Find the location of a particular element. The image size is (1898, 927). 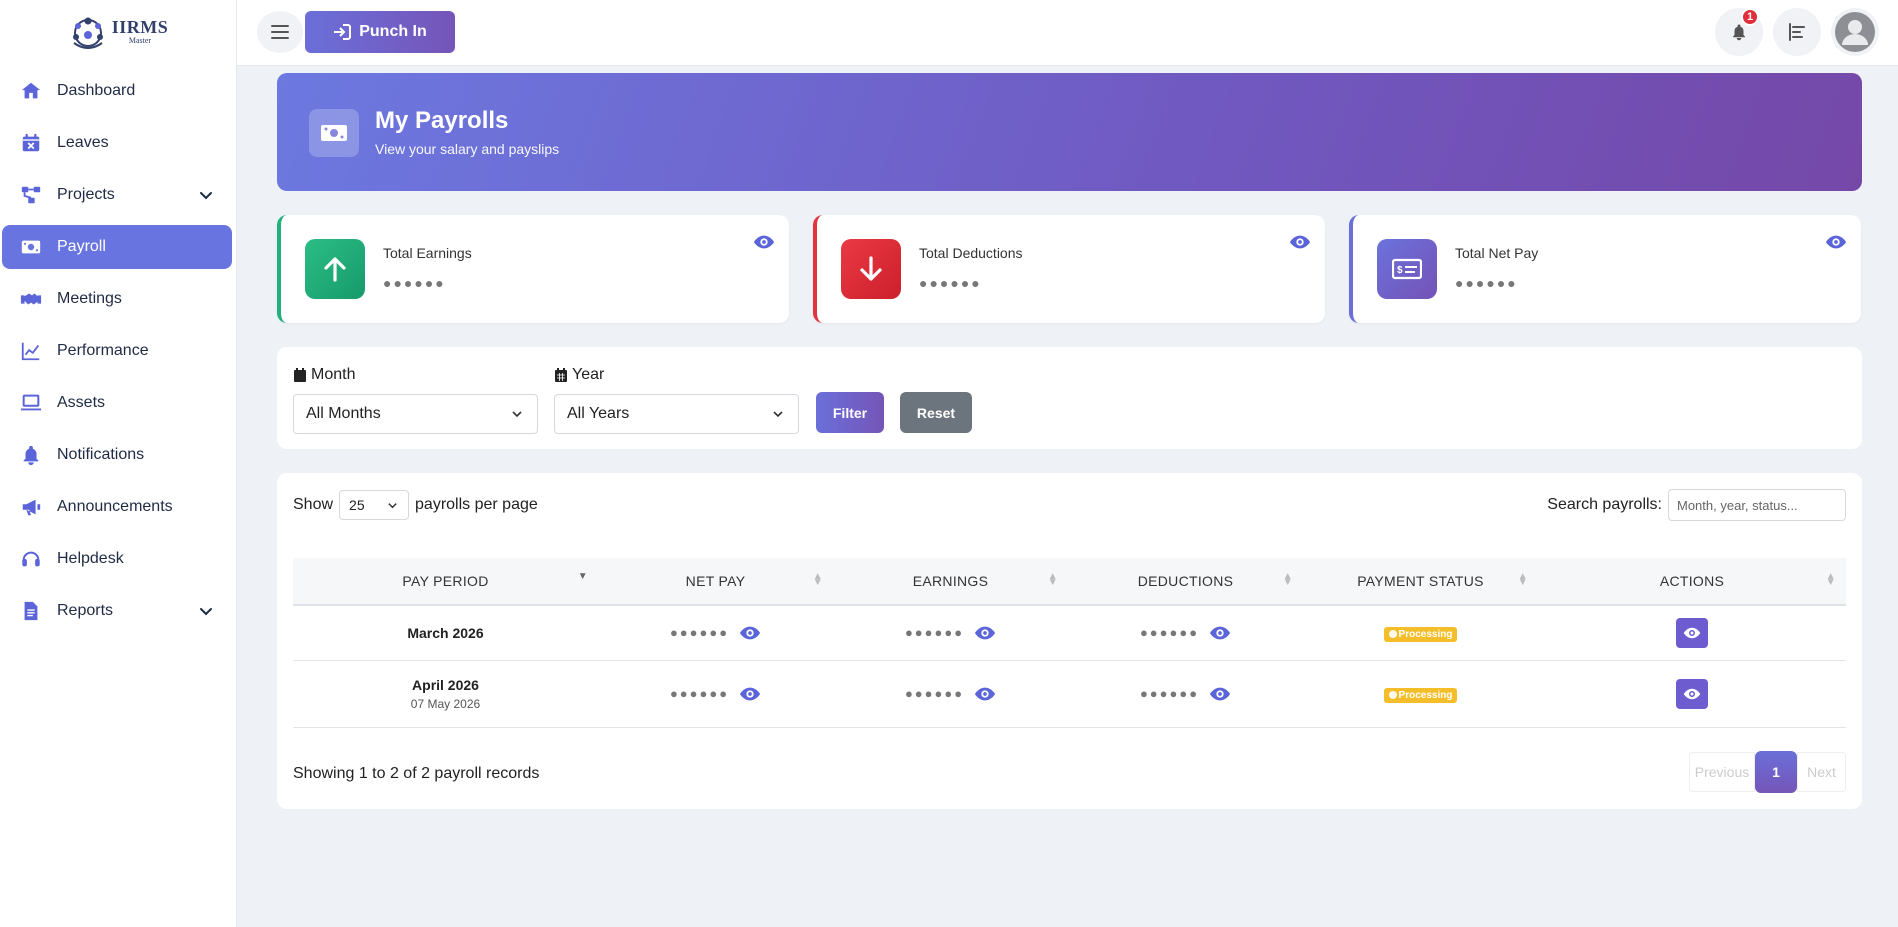

pagination: Previous 1 Next is located at coordinates (1767, 772).